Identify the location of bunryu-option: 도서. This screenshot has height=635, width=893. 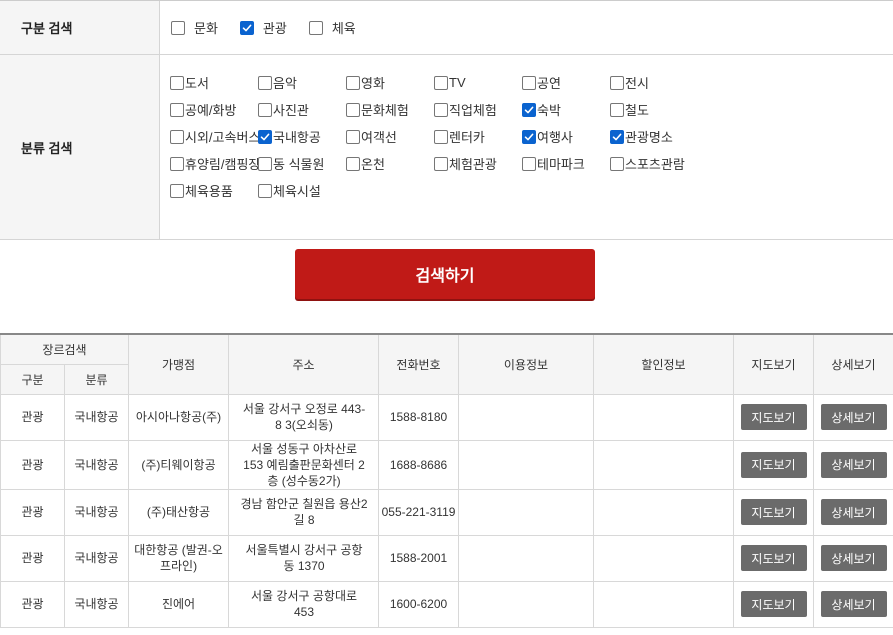
(214, 82).